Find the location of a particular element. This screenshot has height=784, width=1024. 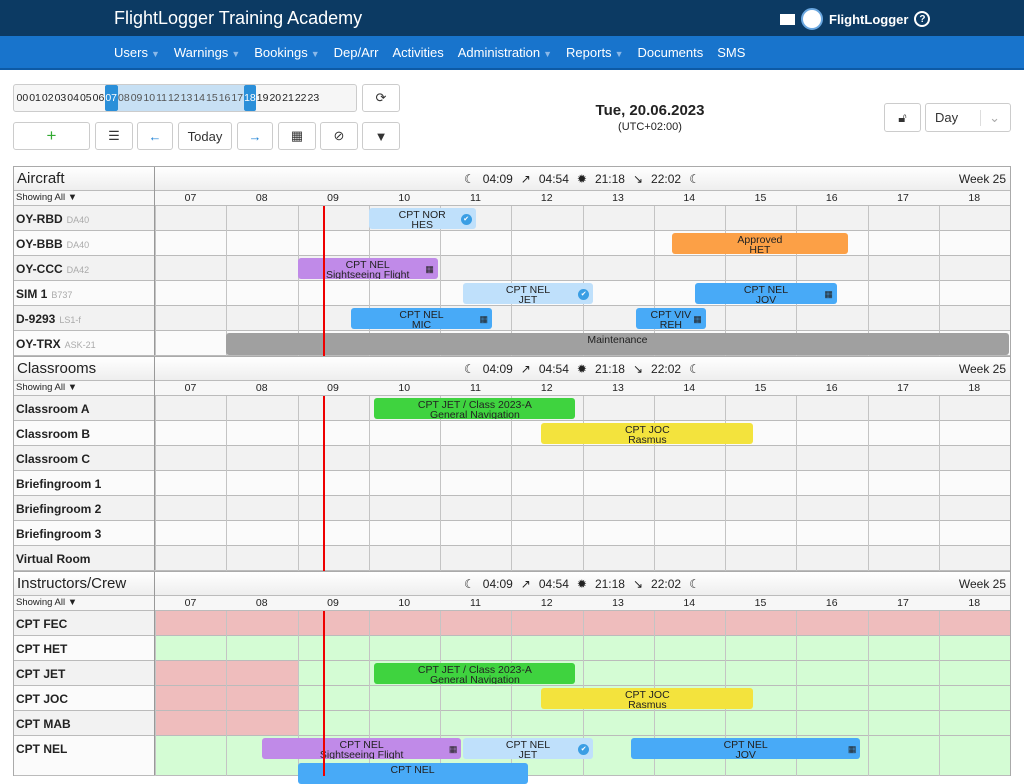

booking-event: CPT NEL MIC ▦ is located at coordinates (421, 318).